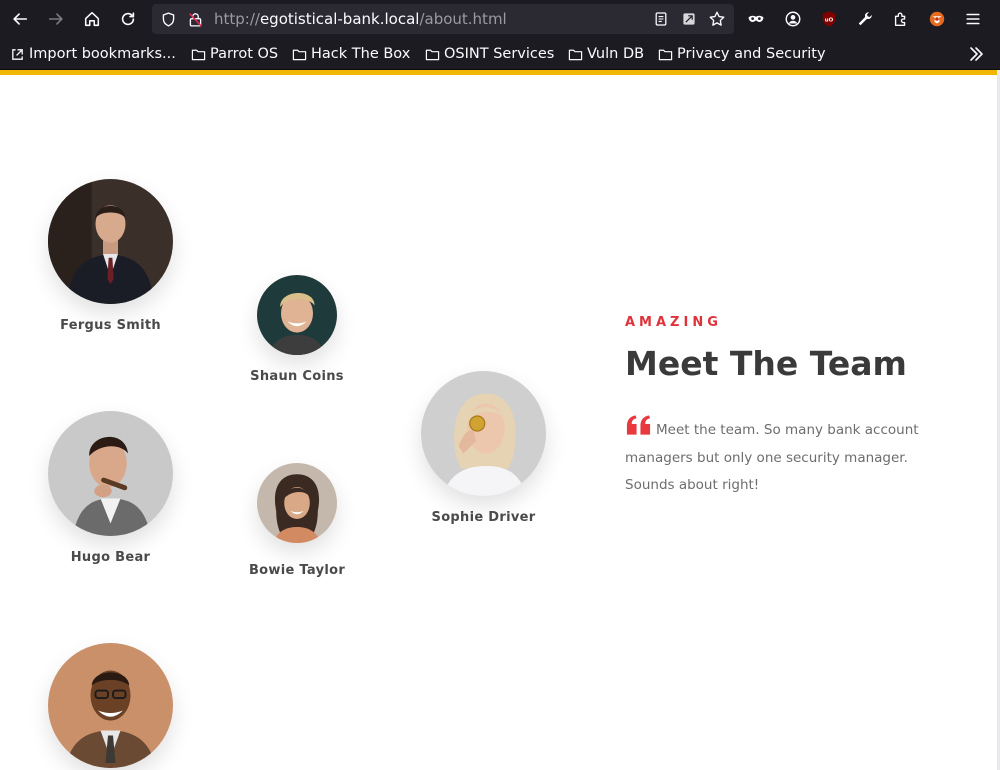  Describe the element at coordinates (756, 19) in the screenshot. I see `private-mask-icon` at that location.